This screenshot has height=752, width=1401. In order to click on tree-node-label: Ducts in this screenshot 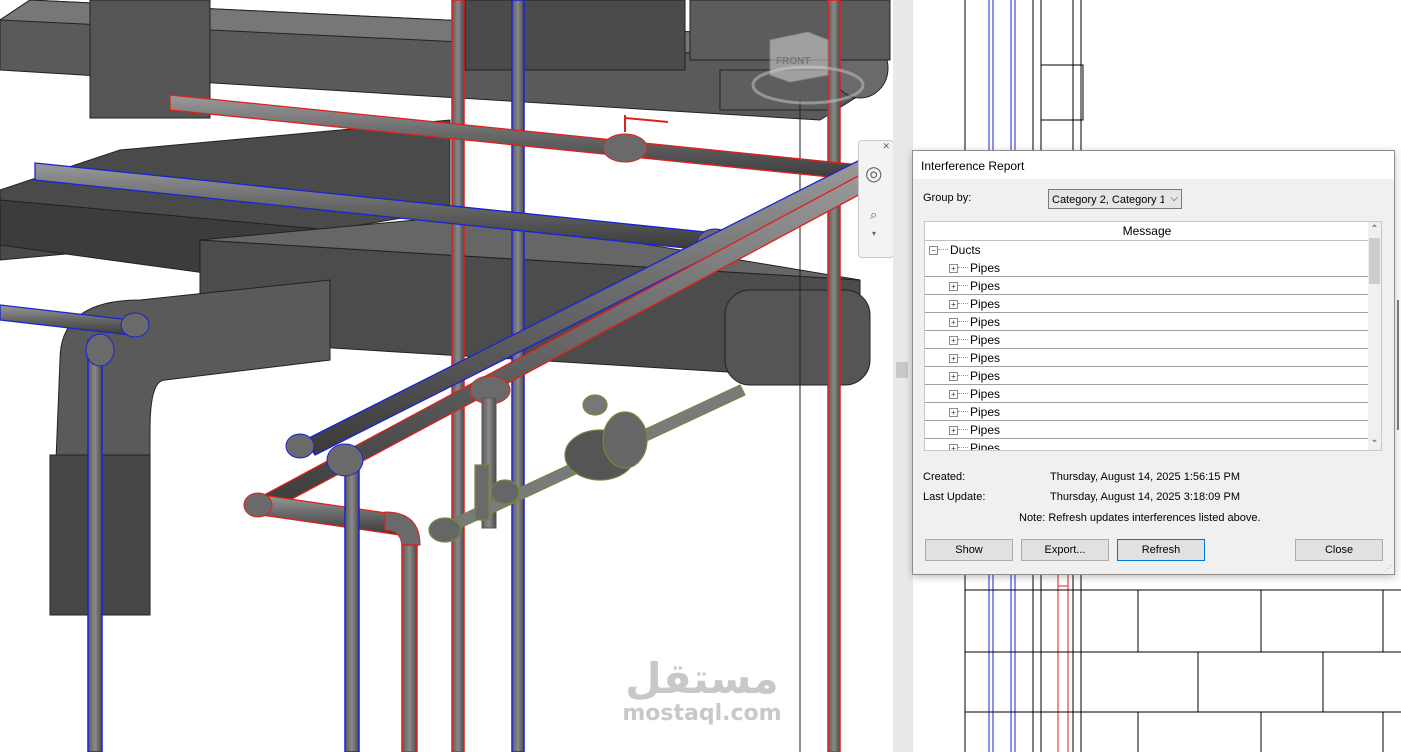, I will do `click(965, 250)`.